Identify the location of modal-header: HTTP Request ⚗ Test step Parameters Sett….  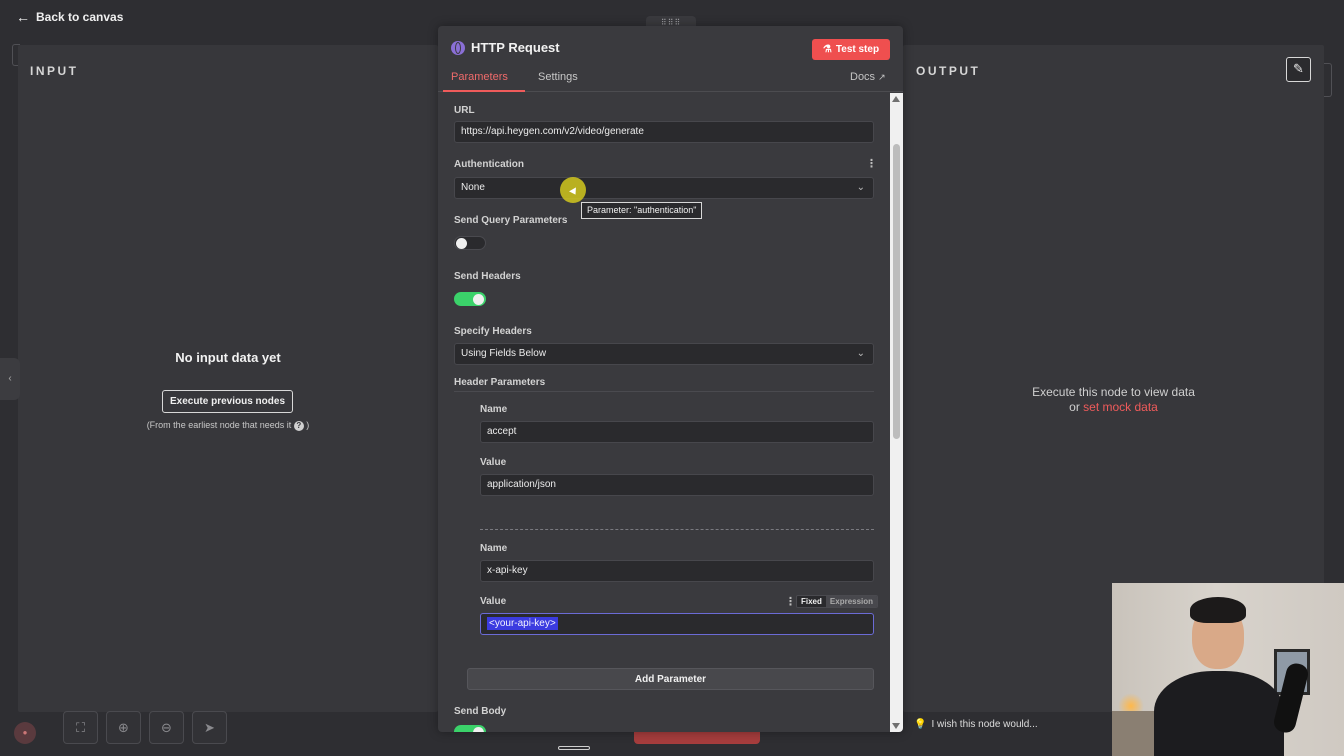
(670, 59).